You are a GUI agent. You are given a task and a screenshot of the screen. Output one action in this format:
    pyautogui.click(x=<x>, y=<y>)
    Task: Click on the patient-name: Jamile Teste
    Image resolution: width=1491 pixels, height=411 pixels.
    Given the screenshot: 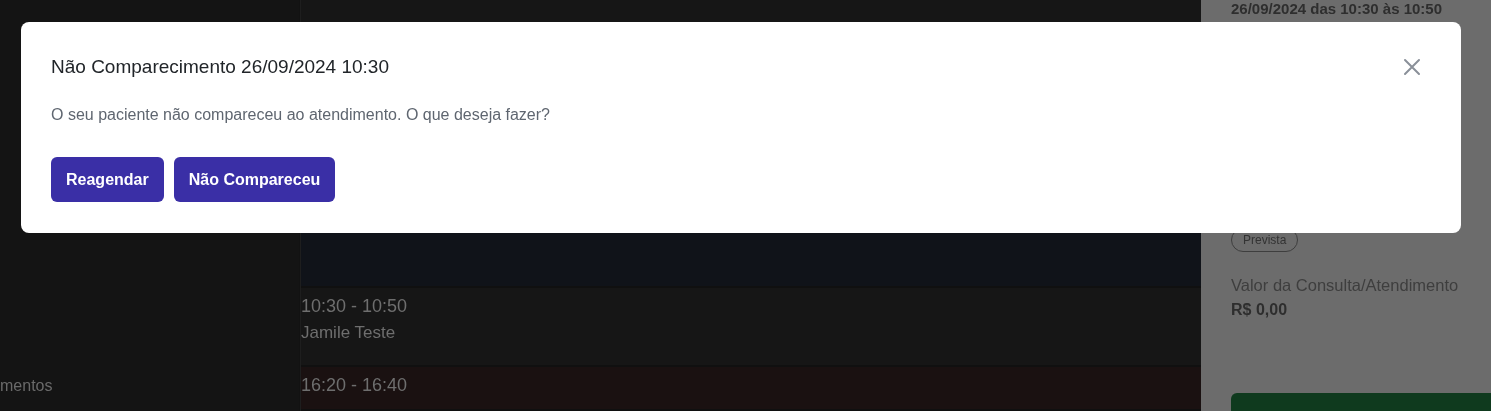 What is the action you would take?
    pyautogui.click(x=349, y=333)
    